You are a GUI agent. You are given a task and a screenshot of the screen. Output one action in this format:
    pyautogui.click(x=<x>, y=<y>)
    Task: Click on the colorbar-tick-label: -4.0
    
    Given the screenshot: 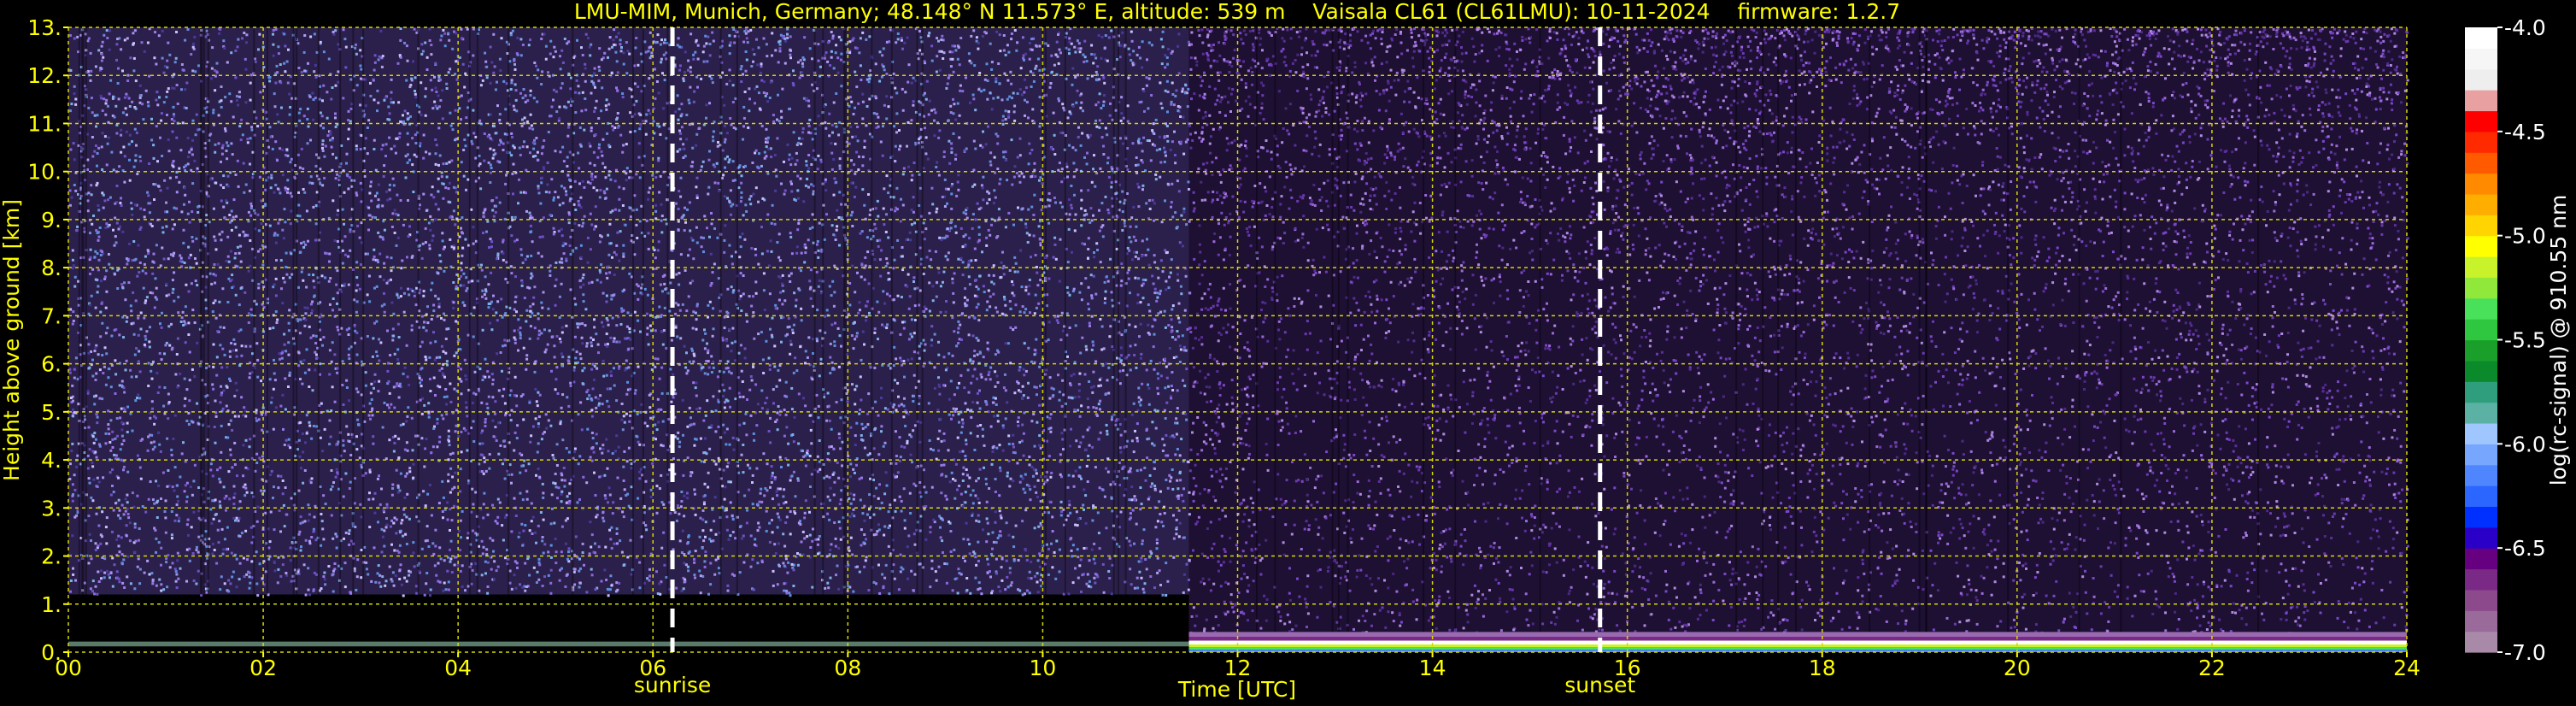 What is the action you would take?
    pyautogui.click(x=2525, y=27)
    